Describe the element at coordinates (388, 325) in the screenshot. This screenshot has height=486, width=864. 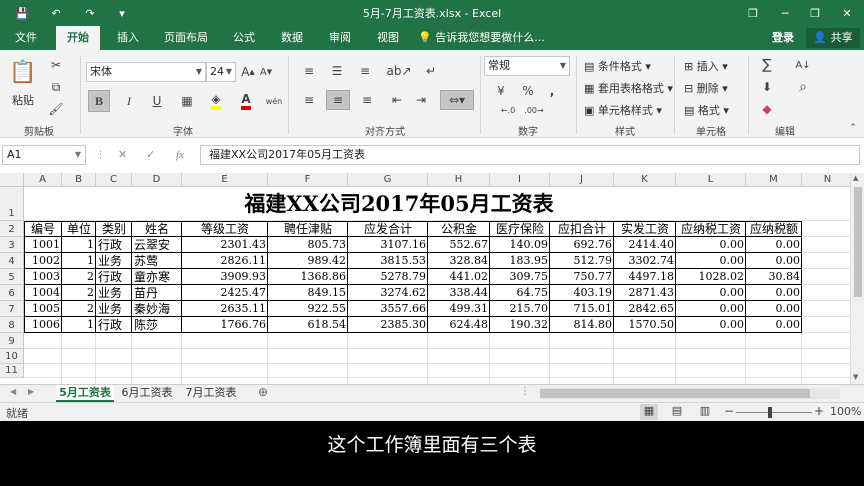
I see `table-cell: 2385.30` at that location.